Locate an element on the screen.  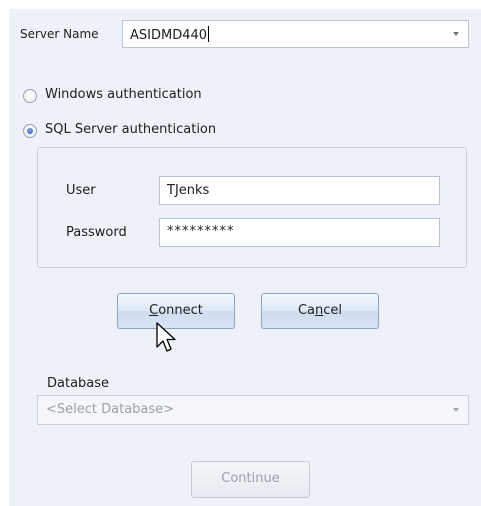
password-input: ********* is located at coordinates (299, 232).